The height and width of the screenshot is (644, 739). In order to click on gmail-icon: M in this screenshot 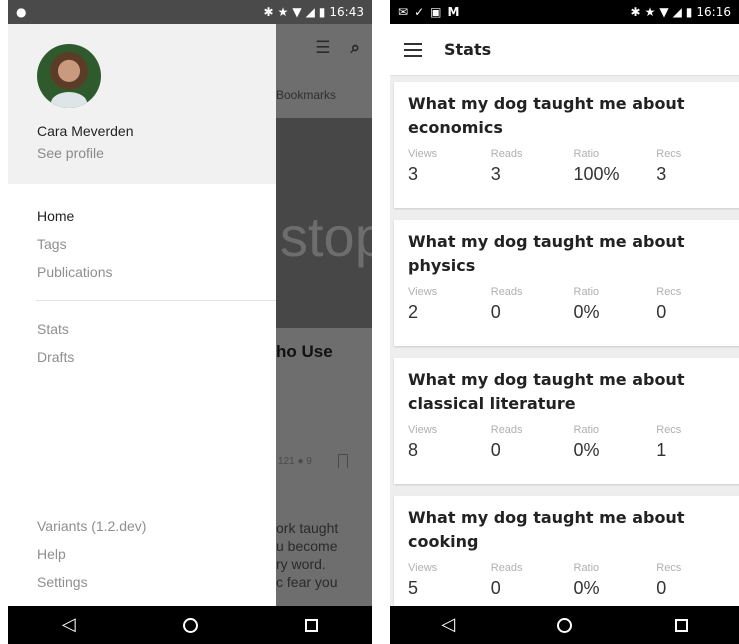, I will do `click(453, 12)`.